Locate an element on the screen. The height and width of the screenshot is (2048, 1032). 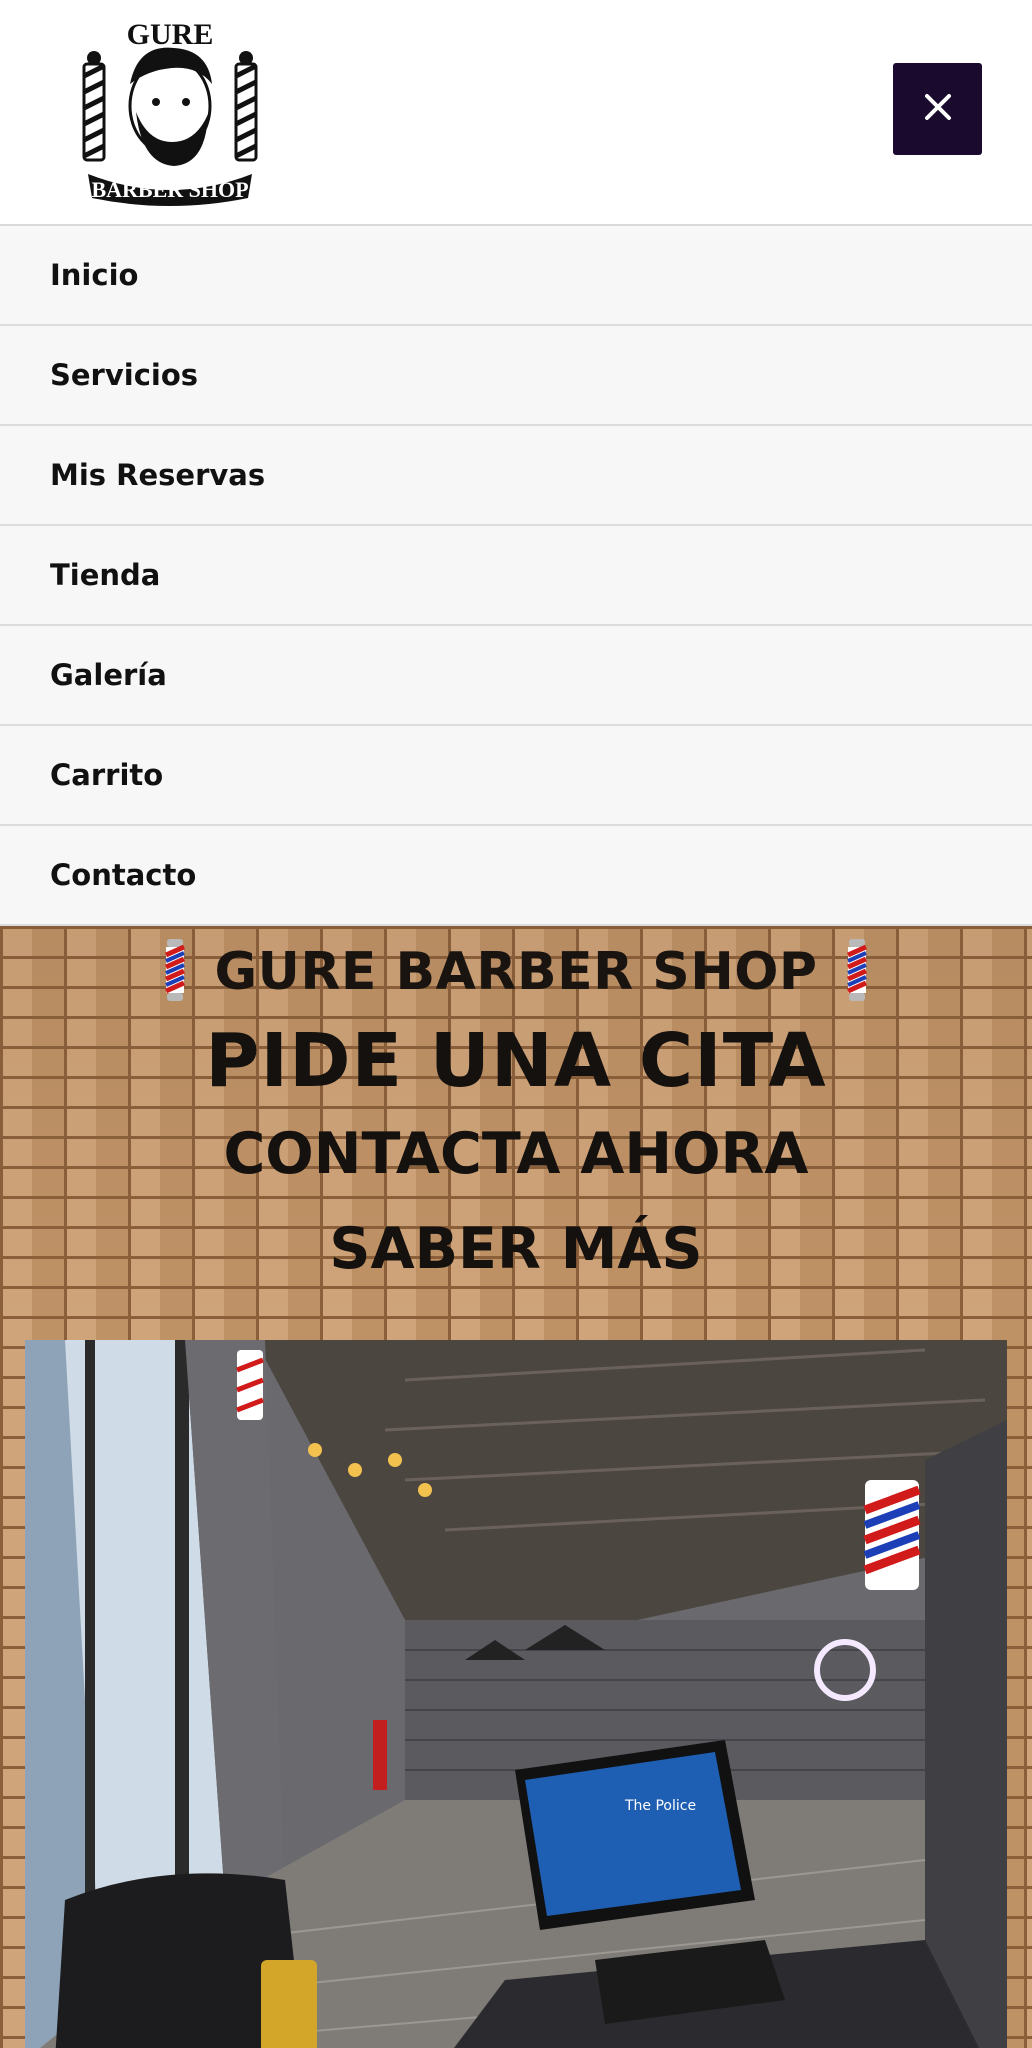
hero-title: GURE BARBER SHOP is located at coordinates (516, 972).